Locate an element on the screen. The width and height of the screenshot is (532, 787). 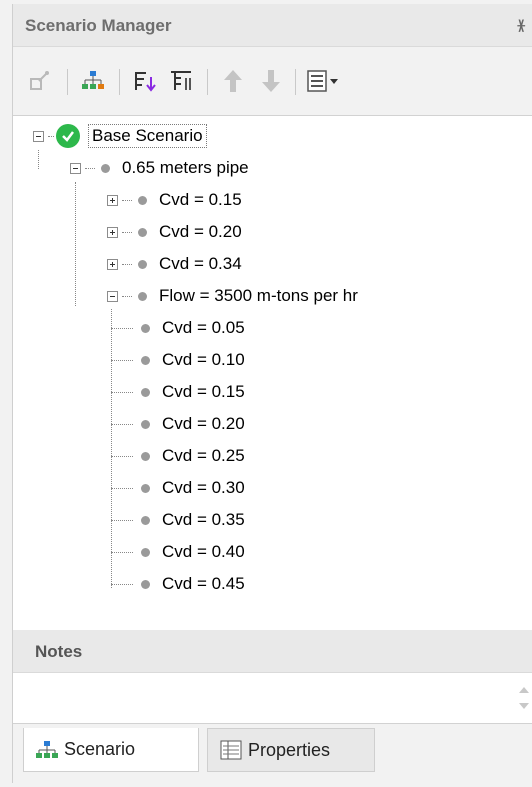
tab-label: Properties is located at coordinates (289, 749).